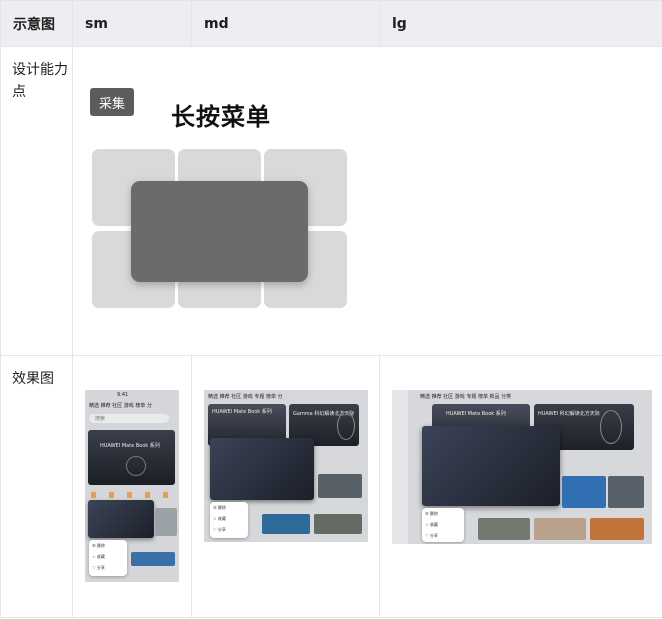 Image resolution: width=662 pixels, height=619 pixels. I want to click on phone-tabs: 精选 推荐 社区 游戏 榜单 分, so click(120, 406).